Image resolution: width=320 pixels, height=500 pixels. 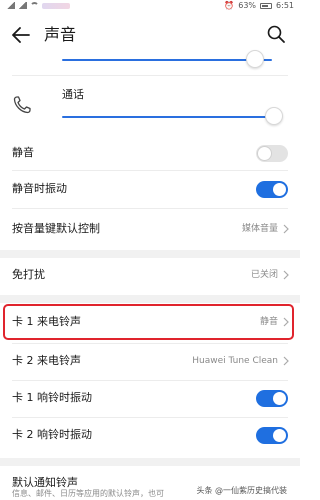 What do you see at coordinates (34, 5) in the screenshot?
I see `wifi-icon` at bounding box center [34, 5].